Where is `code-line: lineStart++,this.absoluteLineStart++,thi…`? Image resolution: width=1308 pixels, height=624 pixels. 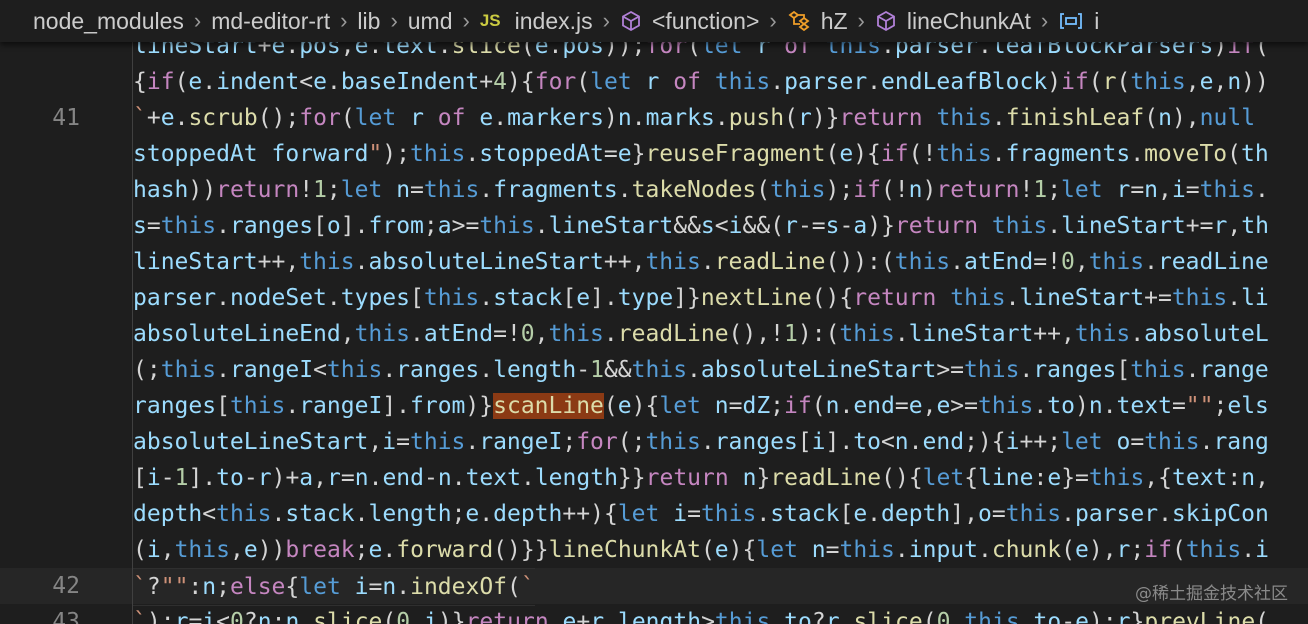
code-line: lineStart++,this.absoluteLineStart++,thi… is located at coordinates (654, 262).